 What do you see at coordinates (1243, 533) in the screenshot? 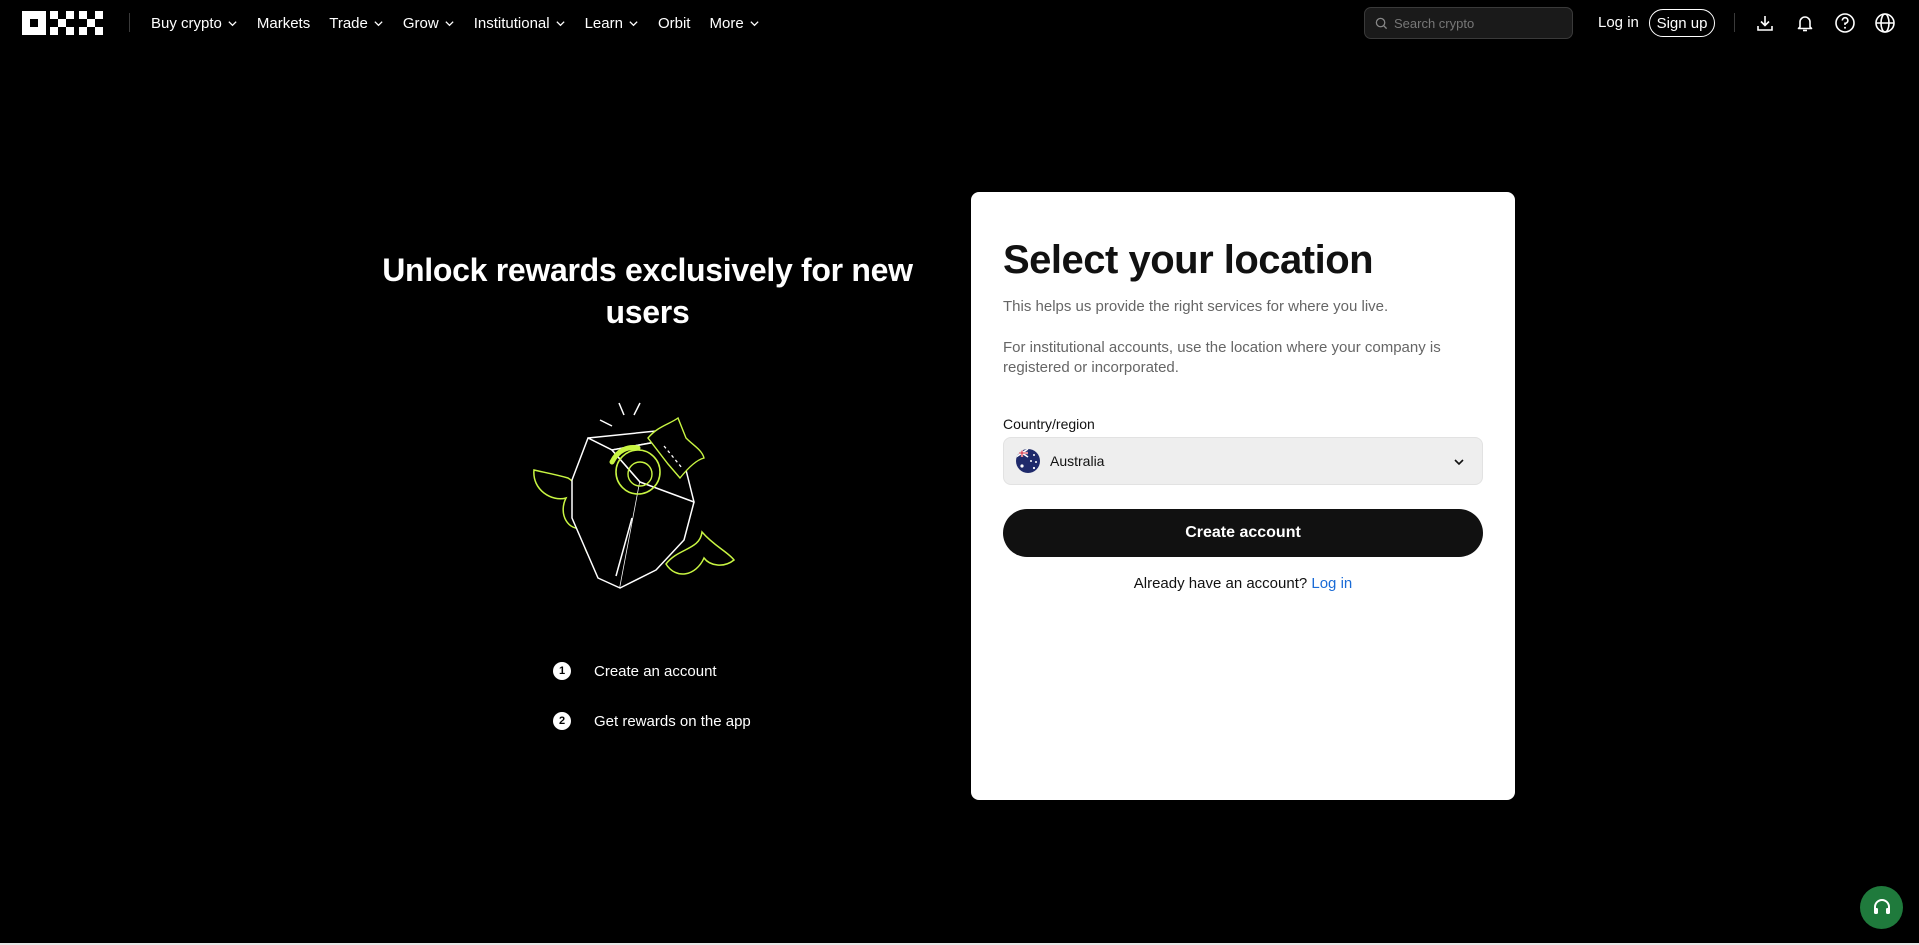
I see `create-account-button: Create account` at bounding box center [1243, 533].